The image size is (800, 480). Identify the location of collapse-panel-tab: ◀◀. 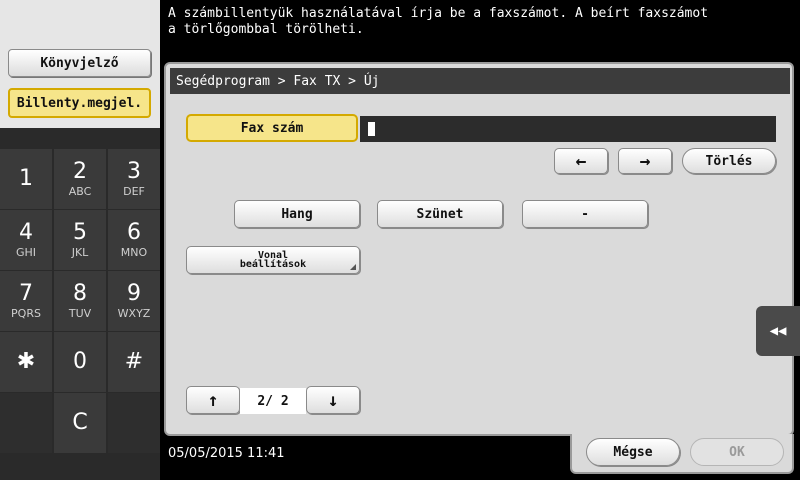
(778, 331).